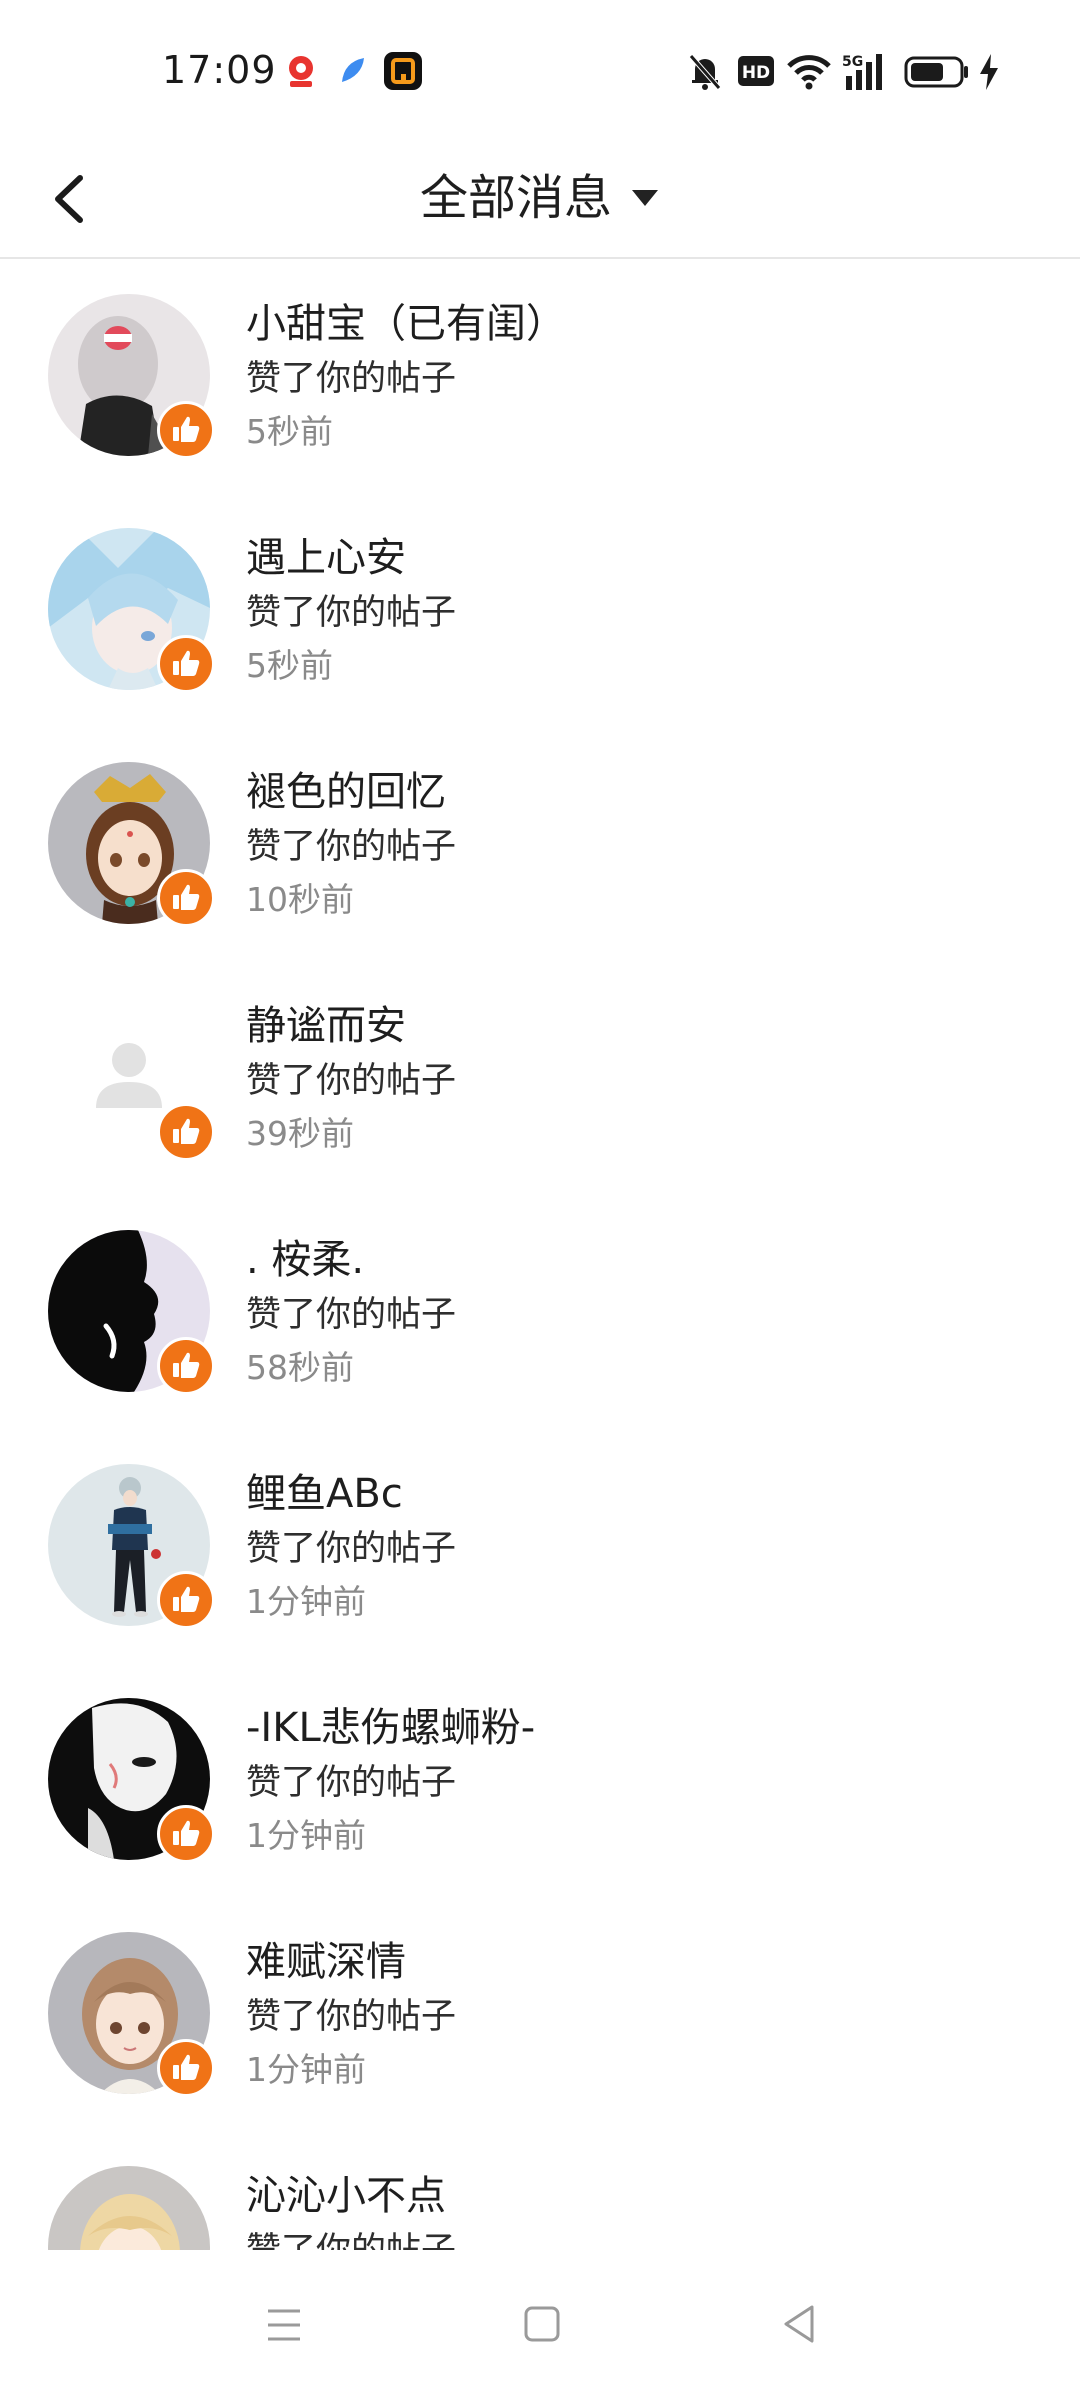 The image size is (1080, 2400). What do you see at coordinates (326, 1962) in the screenshot?
I see `sender-name: 难赋深情` at bounding box center [326, 1962].